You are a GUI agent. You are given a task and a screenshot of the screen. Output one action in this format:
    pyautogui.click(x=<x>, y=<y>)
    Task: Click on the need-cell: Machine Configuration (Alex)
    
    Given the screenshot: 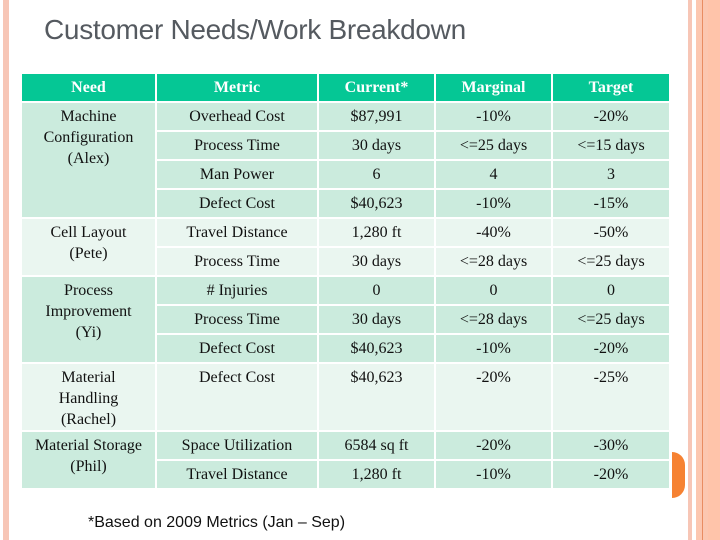 What is the action you would take?
    pyautogui.click(x=88, y=160)
    